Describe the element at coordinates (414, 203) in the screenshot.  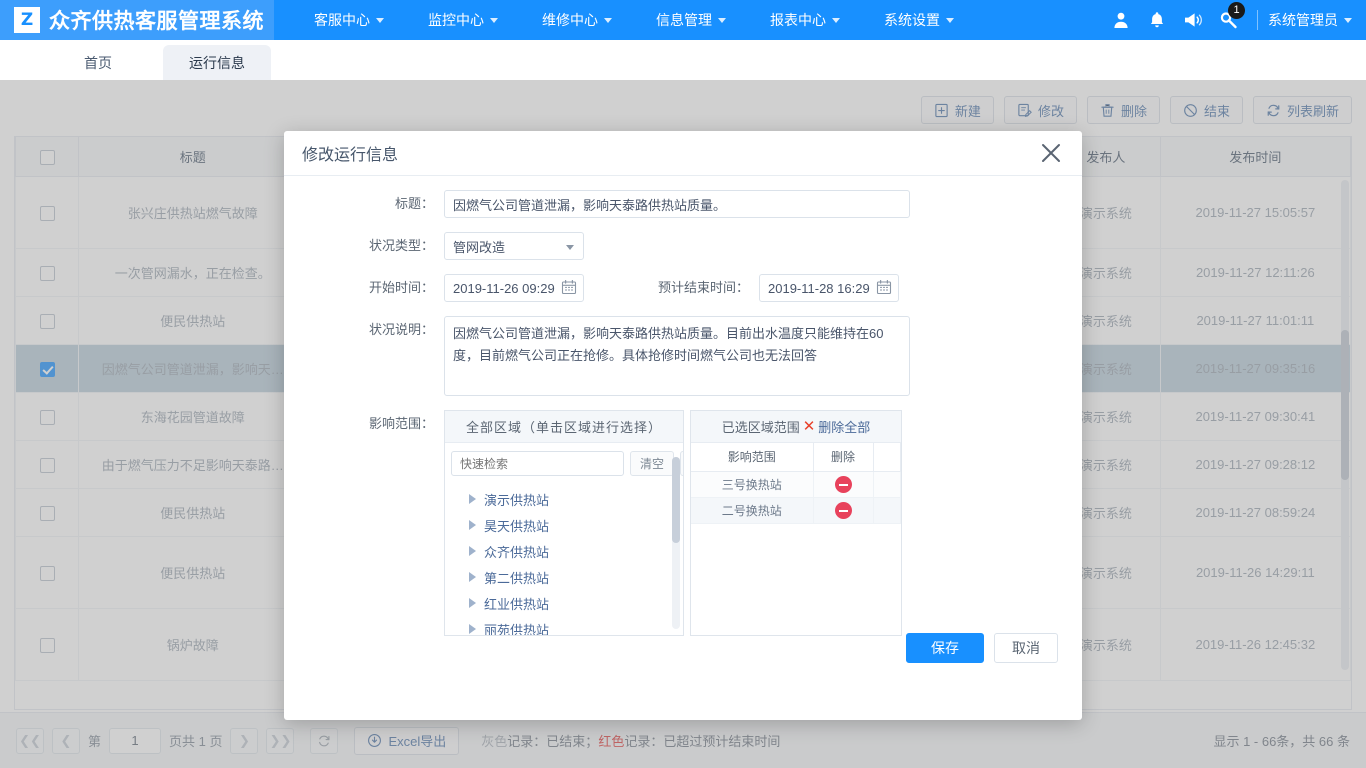
I see `title-field-label: 标题：` at that location.